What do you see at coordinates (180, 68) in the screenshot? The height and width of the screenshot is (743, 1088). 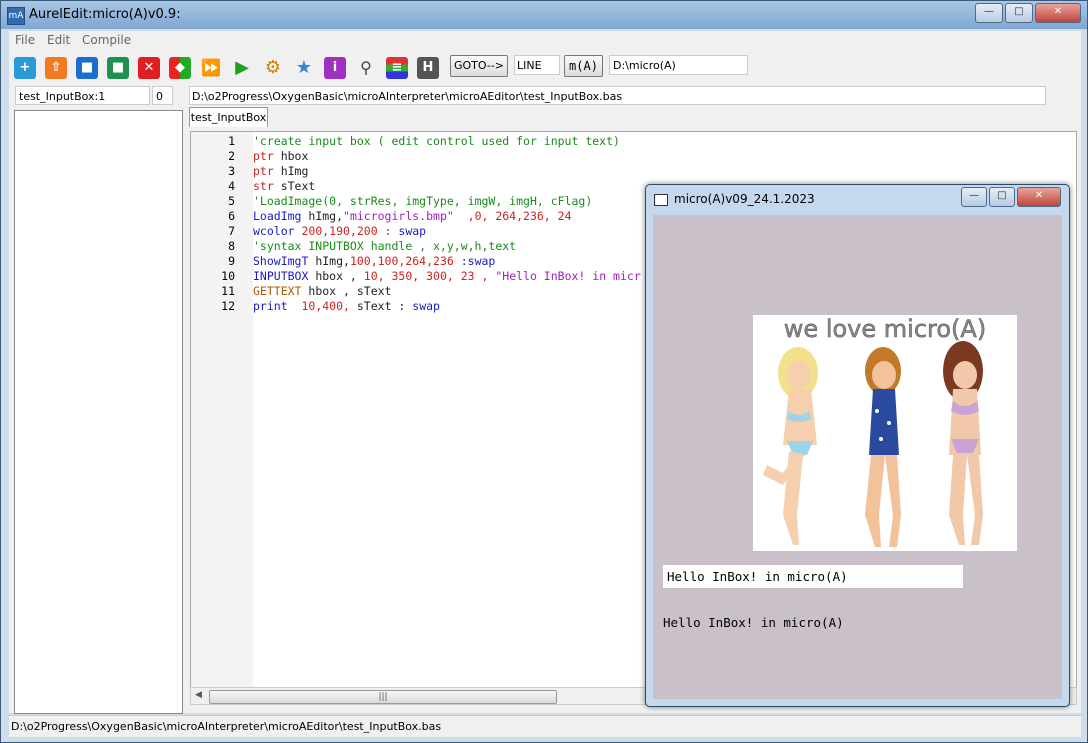 I see `colors-icon: ◆` at bounding box center [180, 68].